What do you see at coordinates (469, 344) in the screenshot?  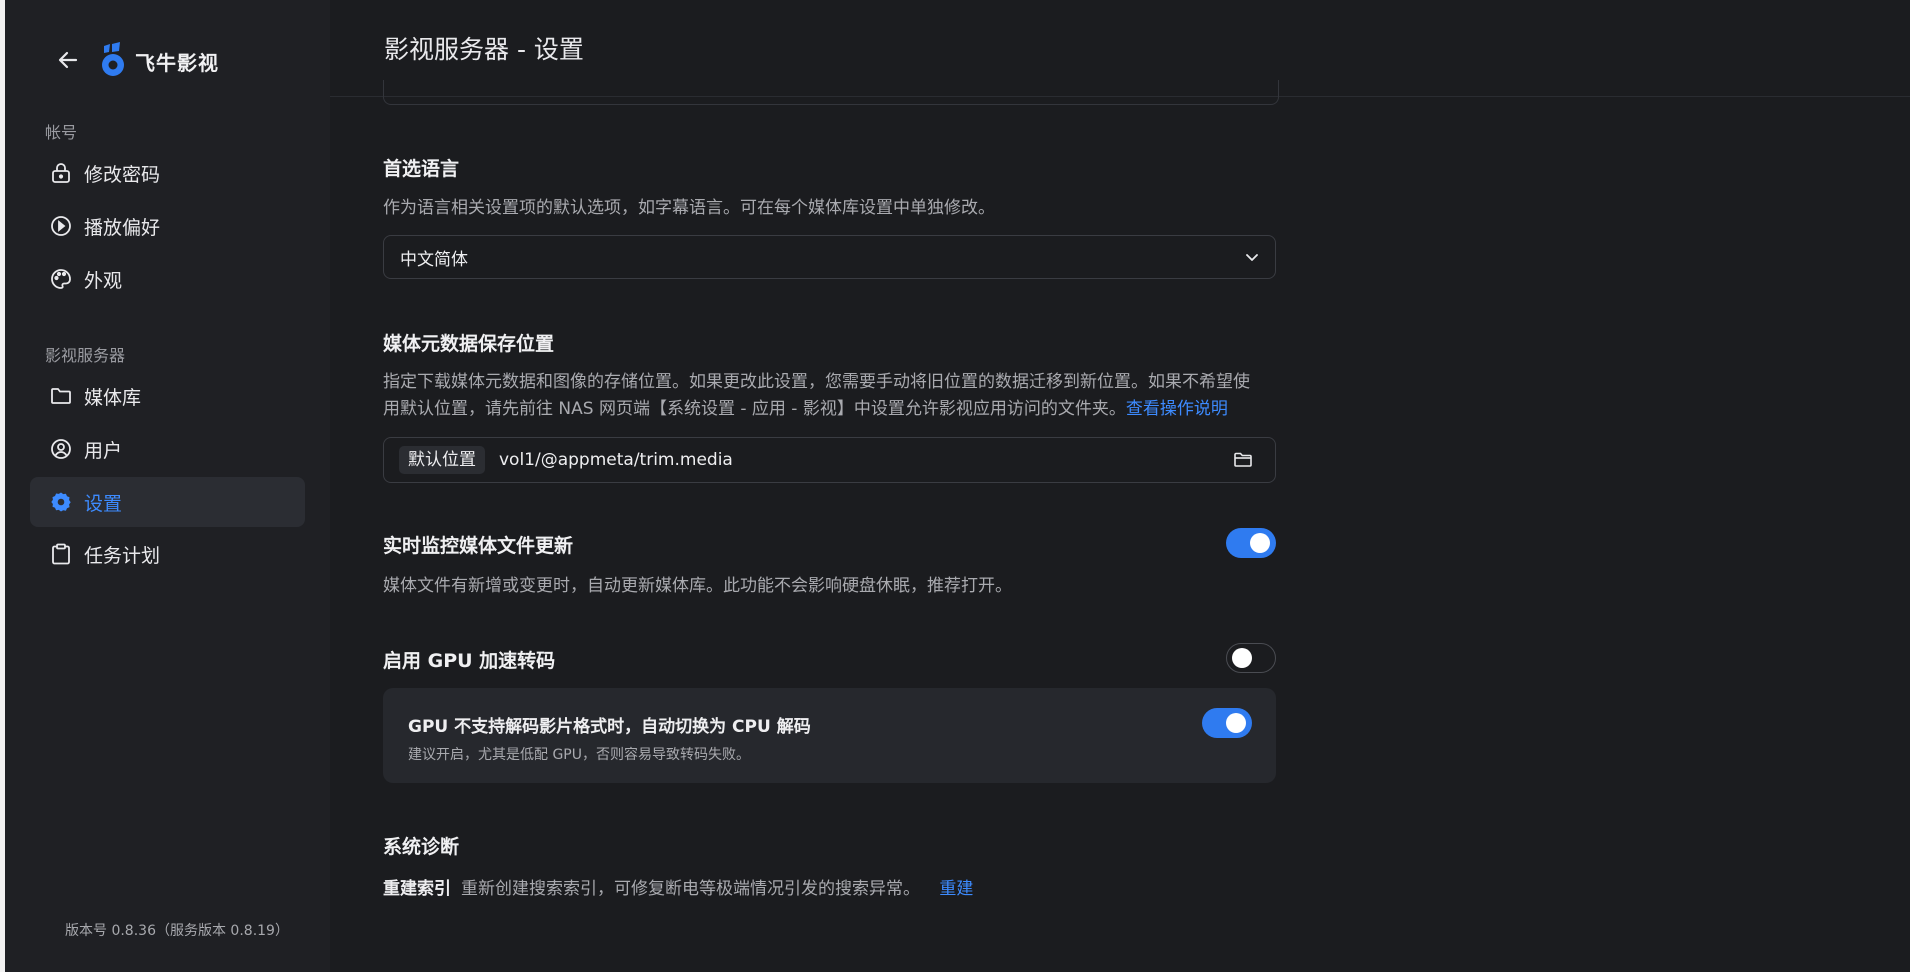 I see `metadata-title: 媒体元数据保存位置` at bounding box center [469, 344].